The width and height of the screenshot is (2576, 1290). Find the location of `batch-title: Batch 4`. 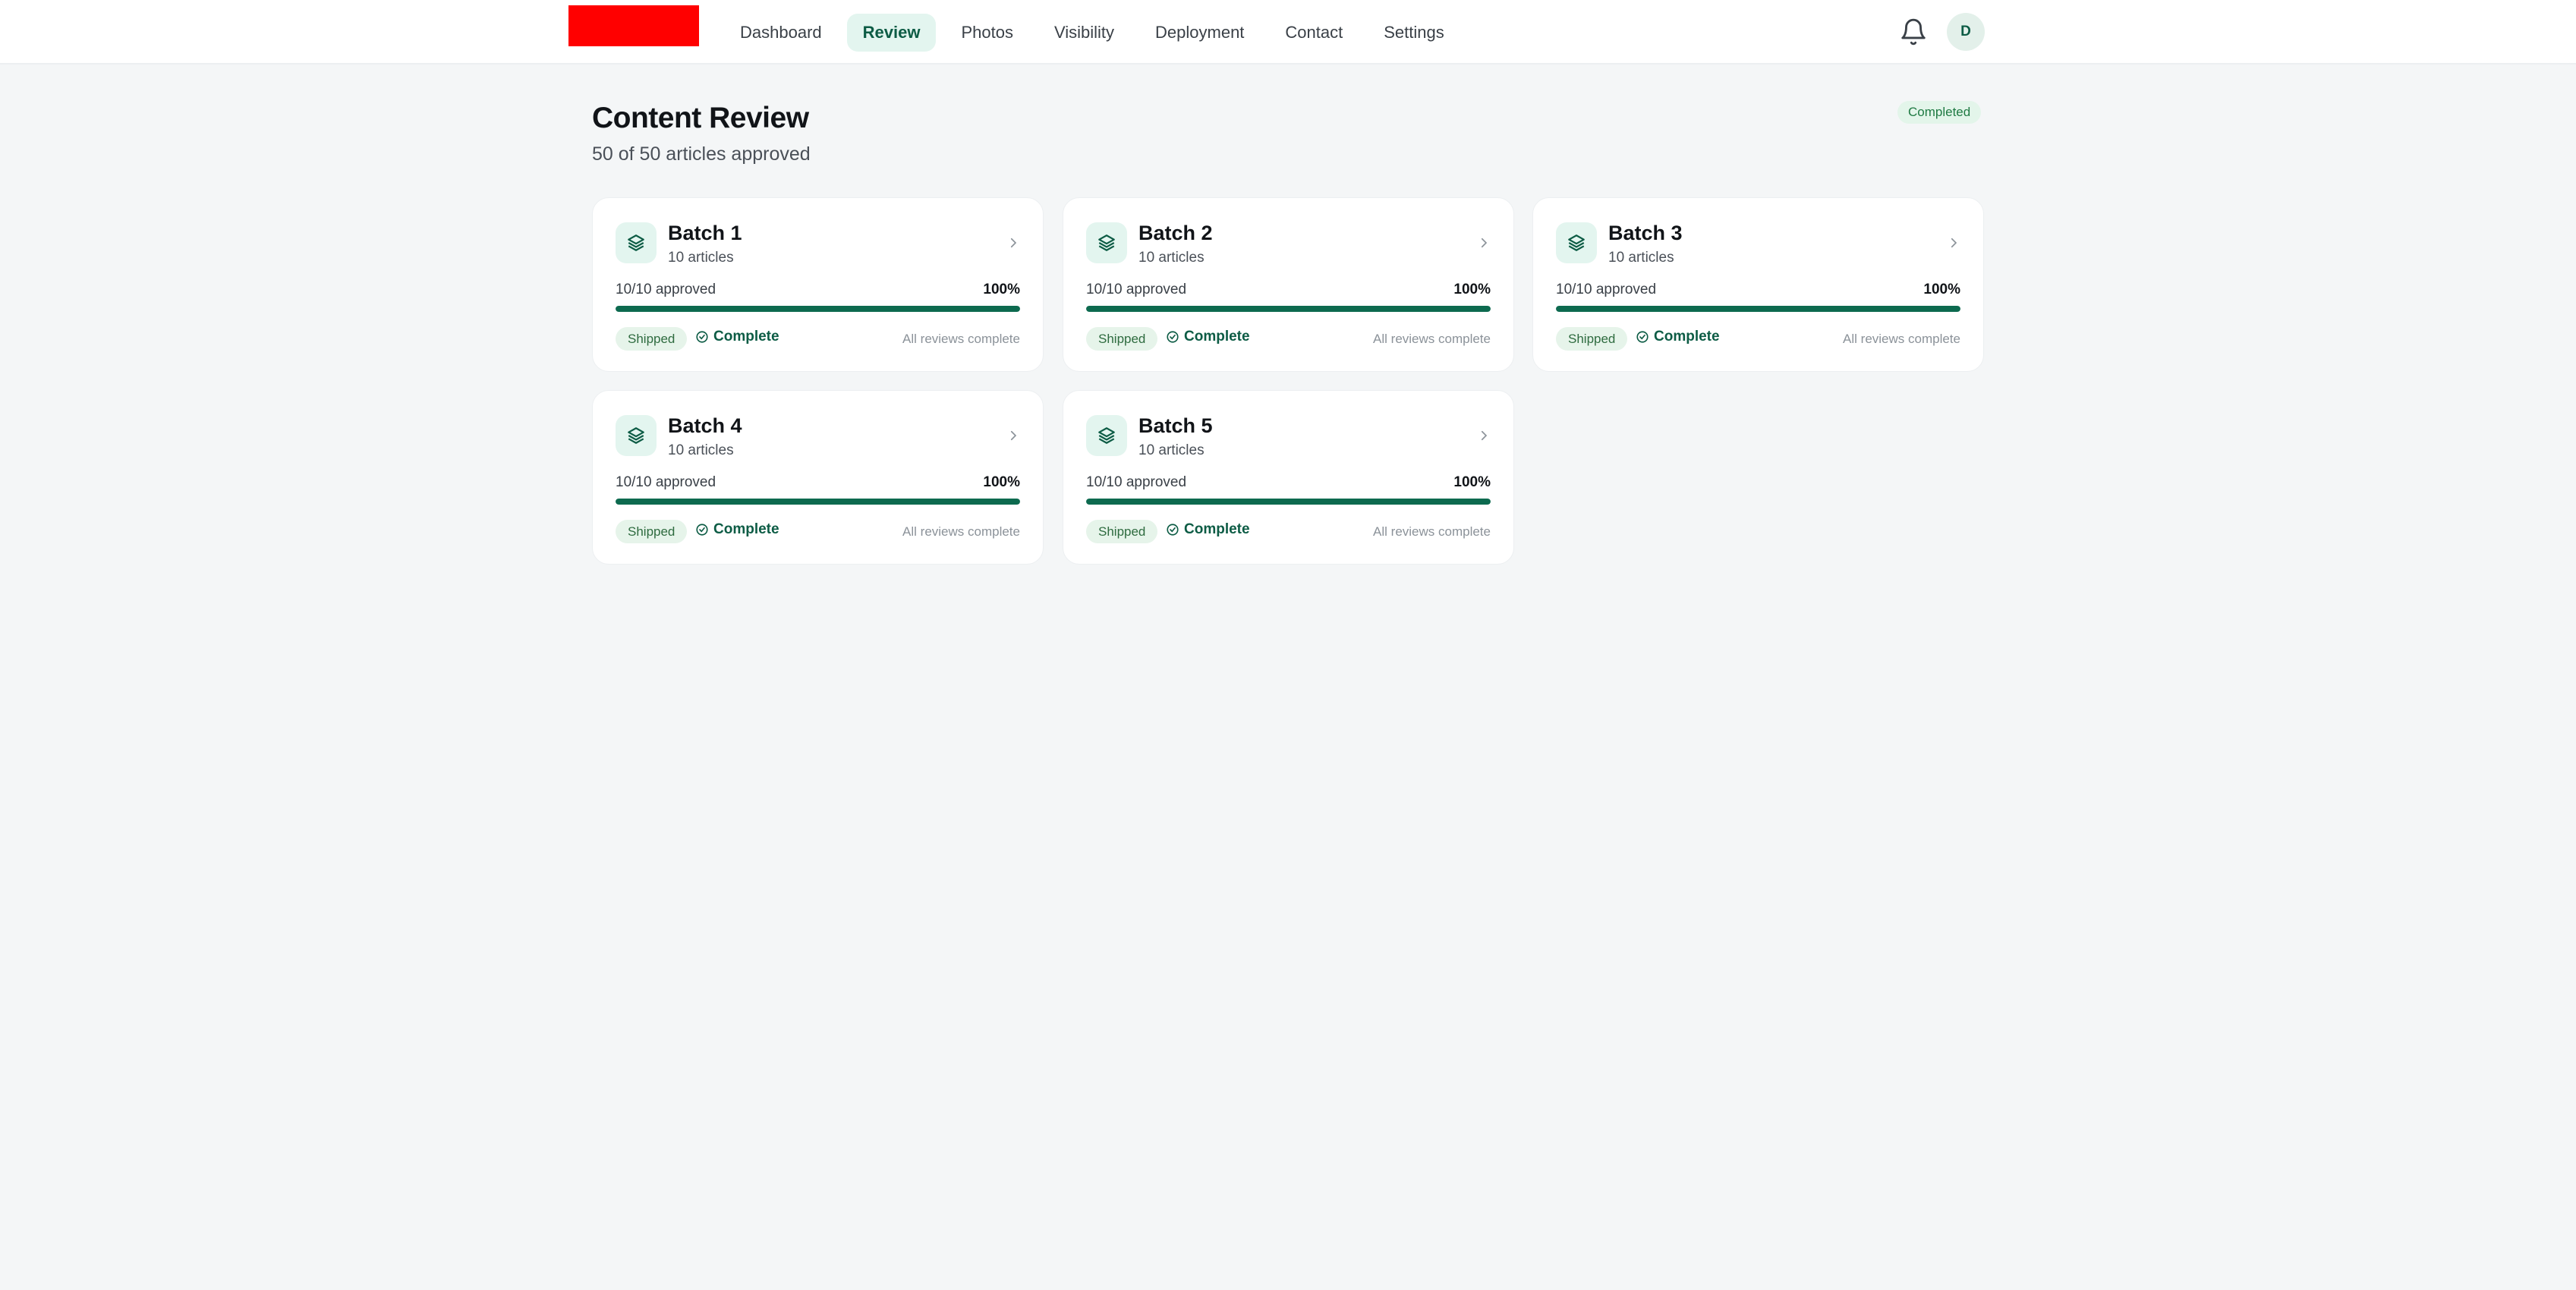

batch-title: Batch 4 is located at coordinates (705, 425).